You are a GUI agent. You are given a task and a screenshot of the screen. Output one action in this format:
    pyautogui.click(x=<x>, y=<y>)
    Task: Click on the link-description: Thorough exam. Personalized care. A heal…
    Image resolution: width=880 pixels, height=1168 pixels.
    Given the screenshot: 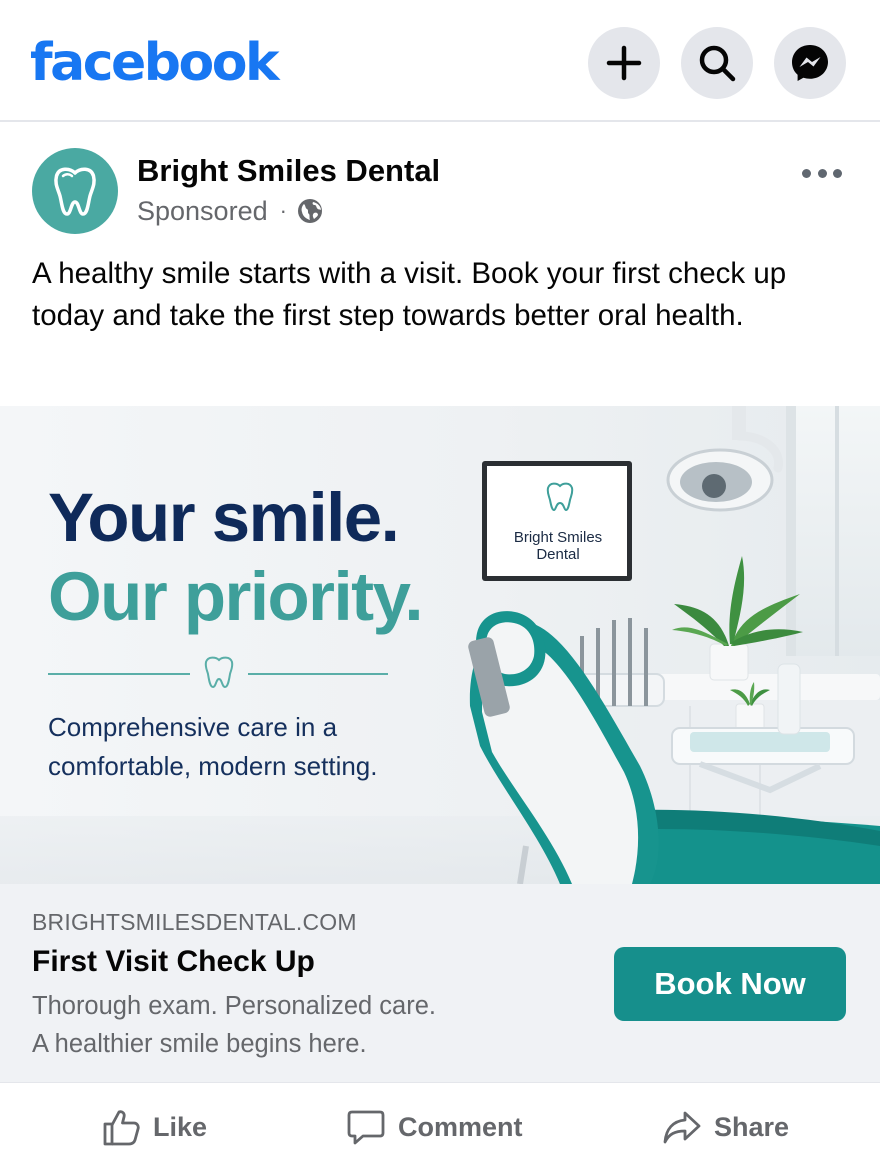 What is the action you would take?
    pyautogui.click(x=312, y=1025)
    